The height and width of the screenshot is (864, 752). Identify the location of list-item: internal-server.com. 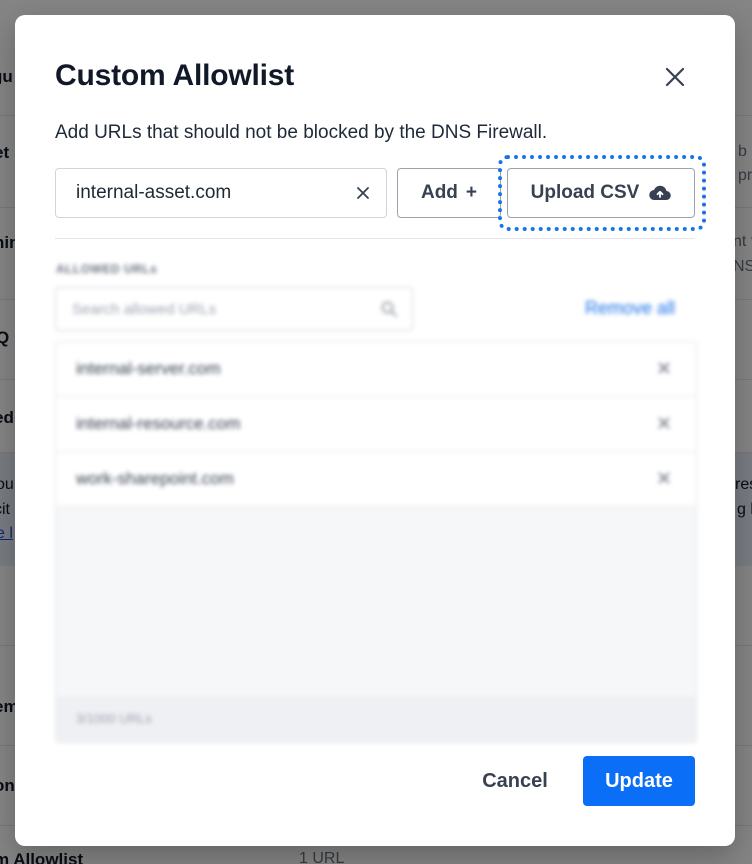
(376, 369).